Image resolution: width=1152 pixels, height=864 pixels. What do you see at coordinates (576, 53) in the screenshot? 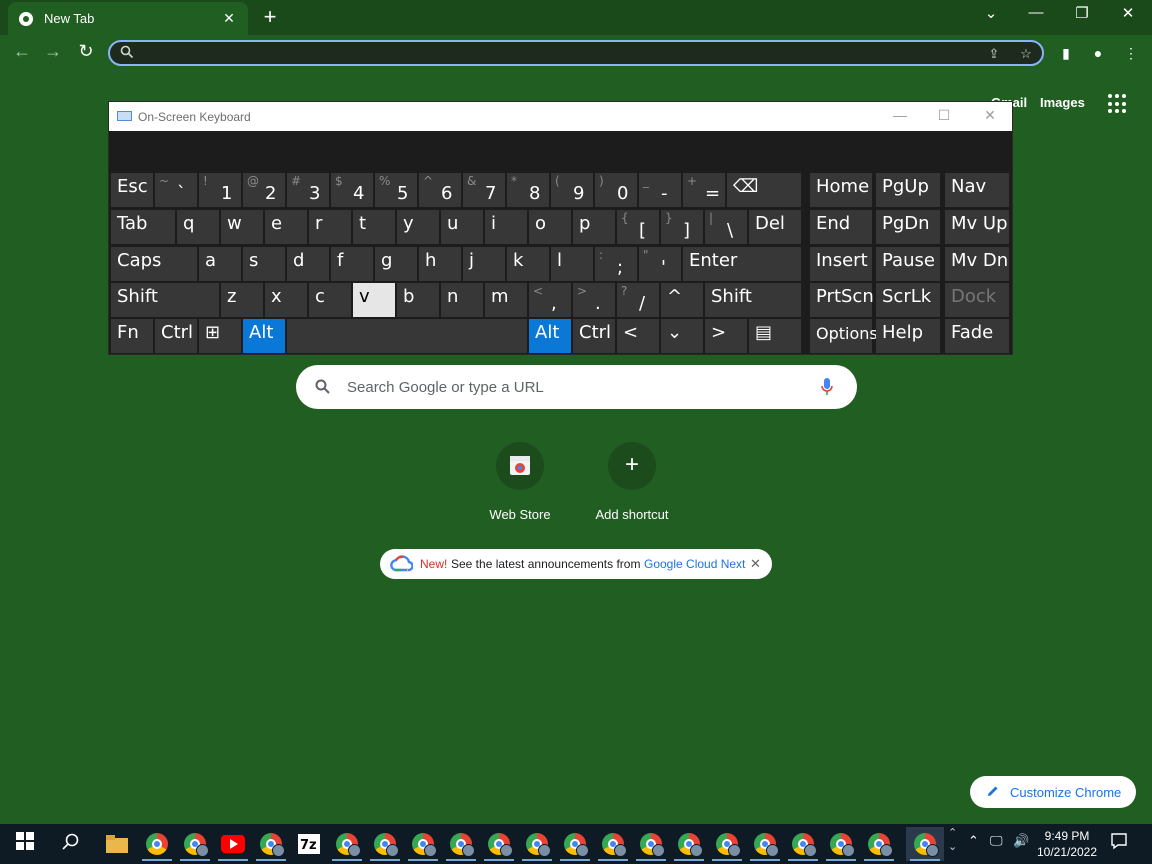
I see `address-bar: ⇪ ☆` at bounding box center [576, 53].